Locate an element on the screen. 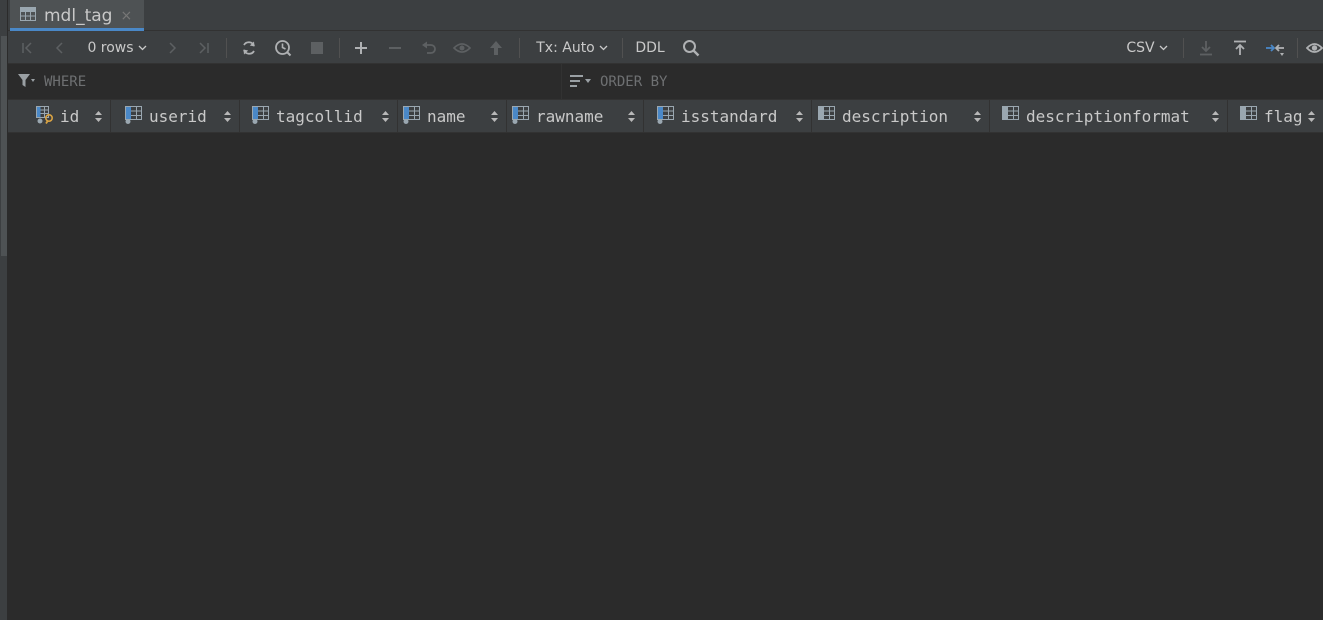  column-name: tagcollid is located at coordinates (319, 116).